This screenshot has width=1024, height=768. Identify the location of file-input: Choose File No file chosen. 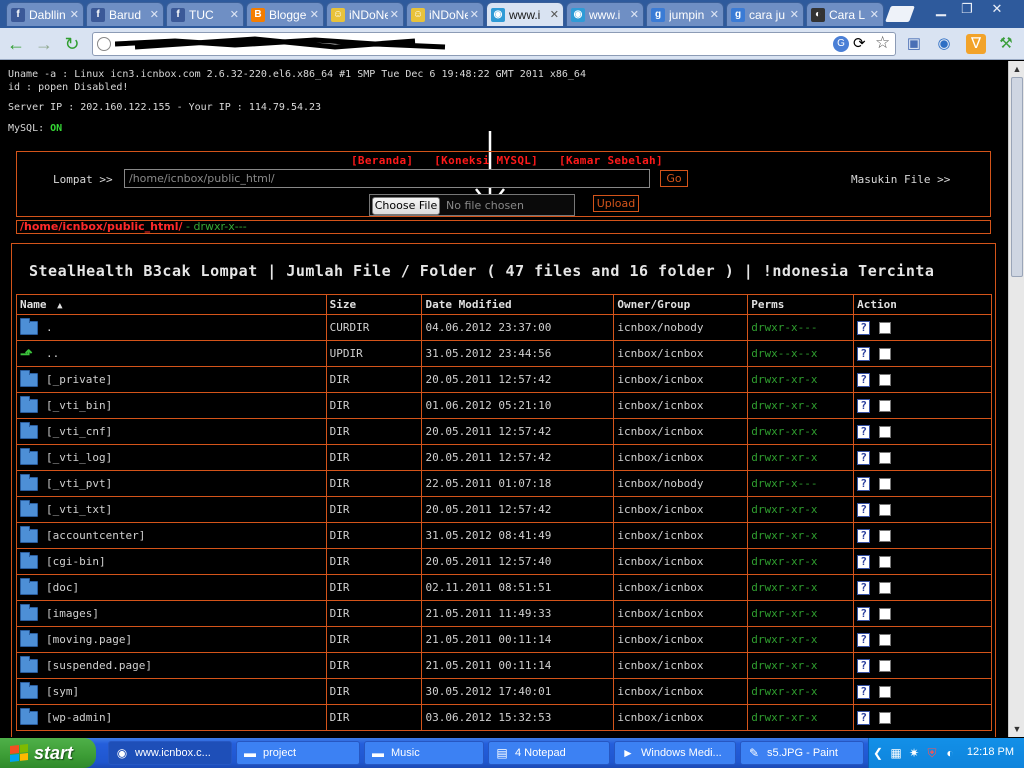
(472, 205).